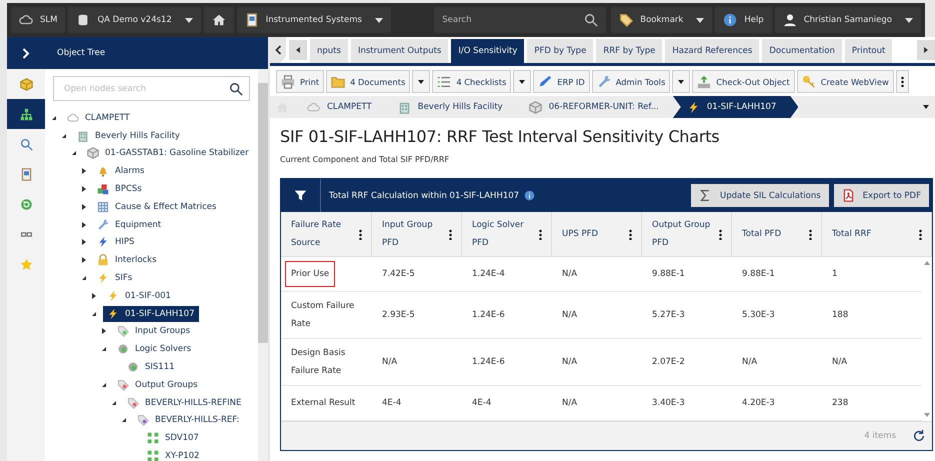  Describe the element at coordinates (487, 51) in the screenshot. I see `tab: I/O Sensitivity` at that location.